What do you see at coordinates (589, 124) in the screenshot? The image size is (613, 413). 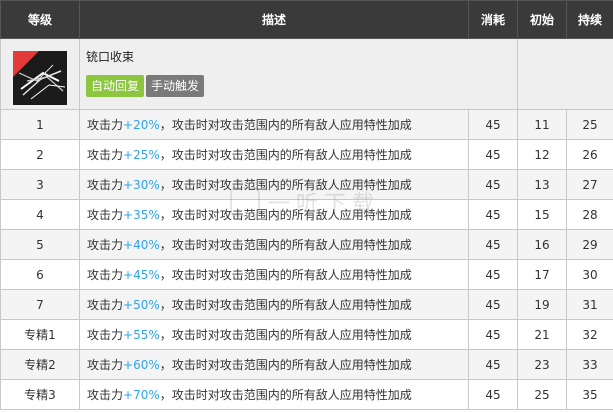 I see `cell-duration: 25` at bounding box center [589, 124].